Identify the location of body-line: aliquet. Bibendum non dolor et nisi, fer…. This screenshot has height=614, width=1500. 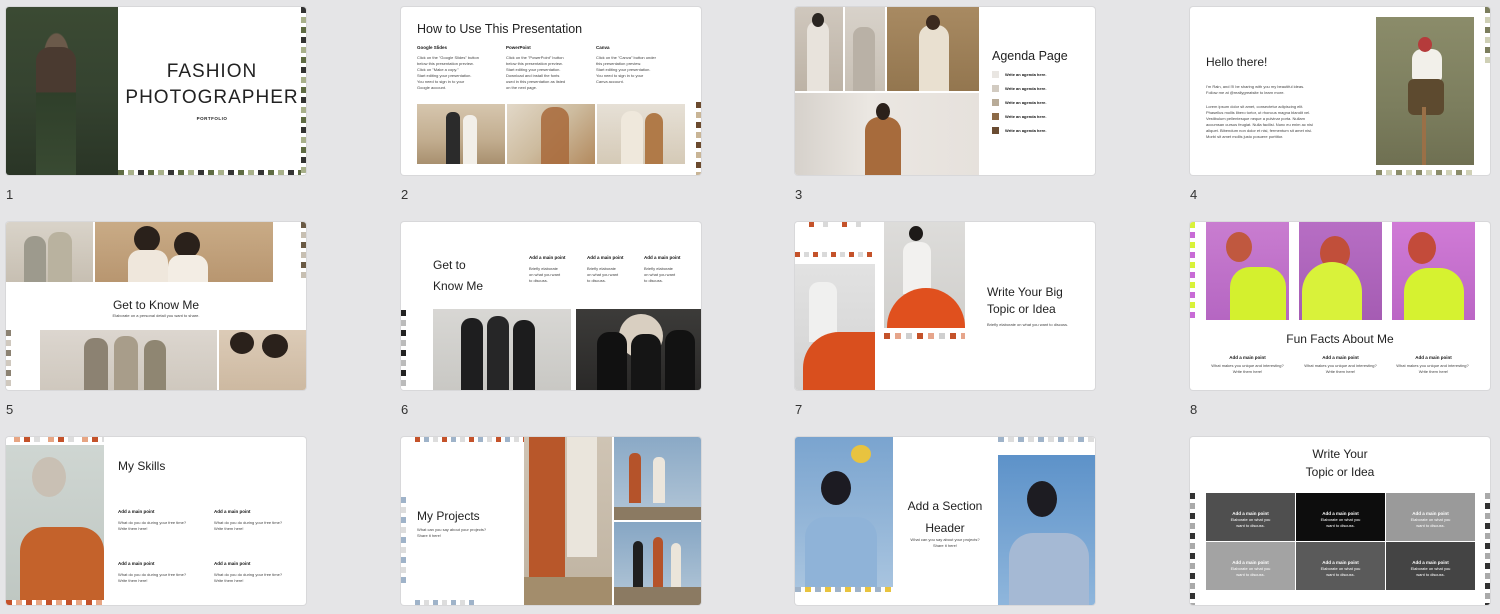
(1259, 130).